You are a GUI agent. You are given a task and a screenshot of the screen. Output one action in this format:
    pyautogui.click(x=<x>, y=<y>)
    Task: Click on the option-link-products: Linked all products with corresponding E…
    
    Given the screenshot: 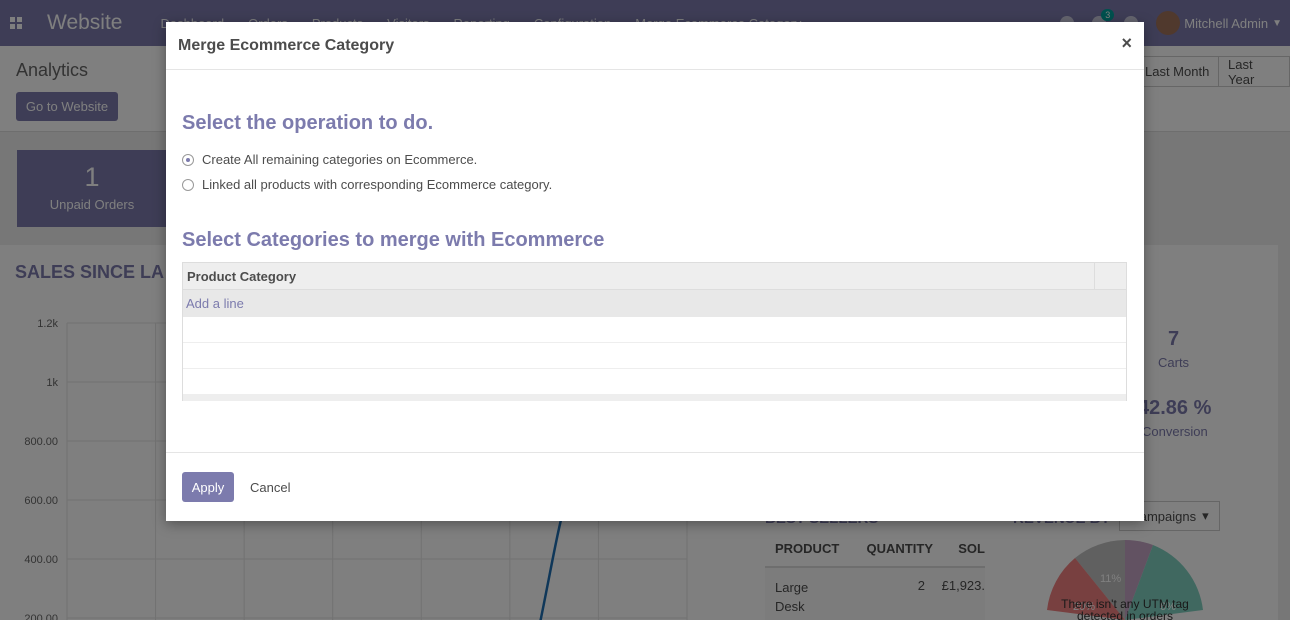 What is the action you would take?
    pyautogui.click(x=655, y=184)
    